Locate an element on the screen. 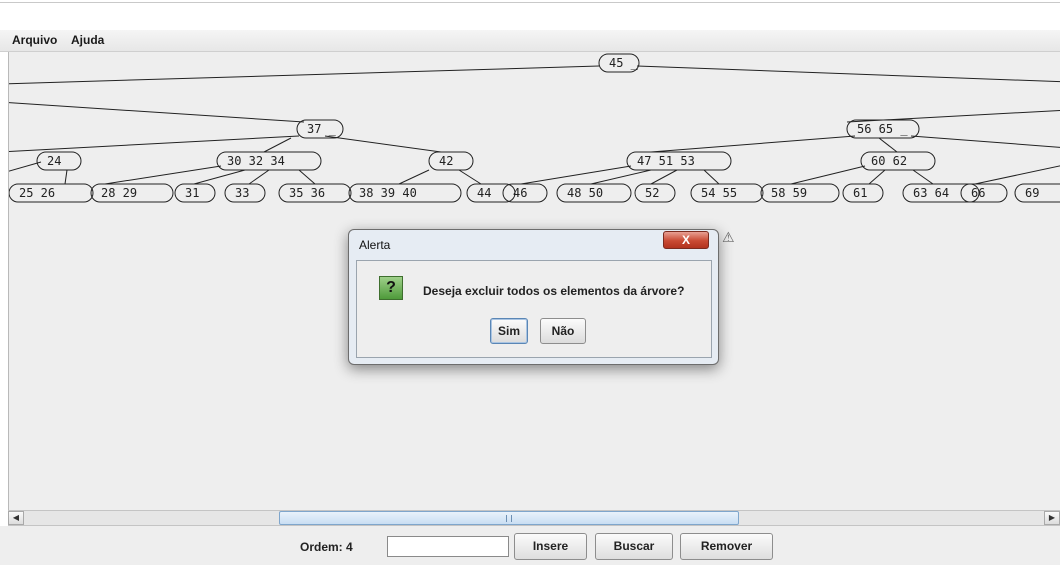 The image size is (1060, 565). insert-button: Insere is located at coordinates (550, 546).